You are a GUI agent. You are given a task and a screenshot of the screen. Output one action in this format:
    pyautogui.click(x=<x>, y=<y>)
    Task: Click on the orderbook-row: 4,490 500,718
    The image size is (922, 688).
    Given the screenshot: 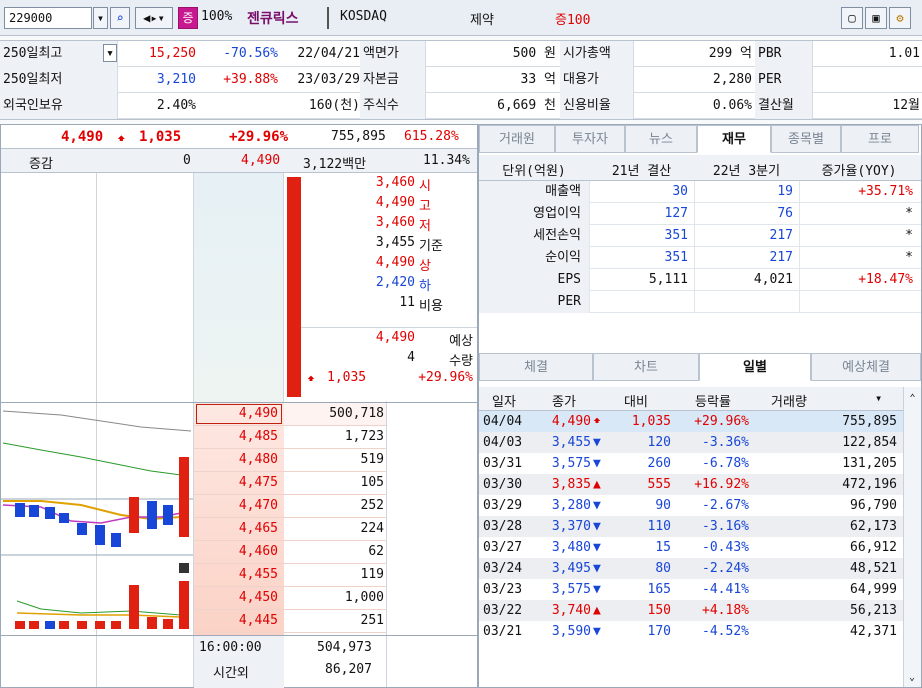 What is the action you would take?
    pyautogui.click(x=290, y=414)
    